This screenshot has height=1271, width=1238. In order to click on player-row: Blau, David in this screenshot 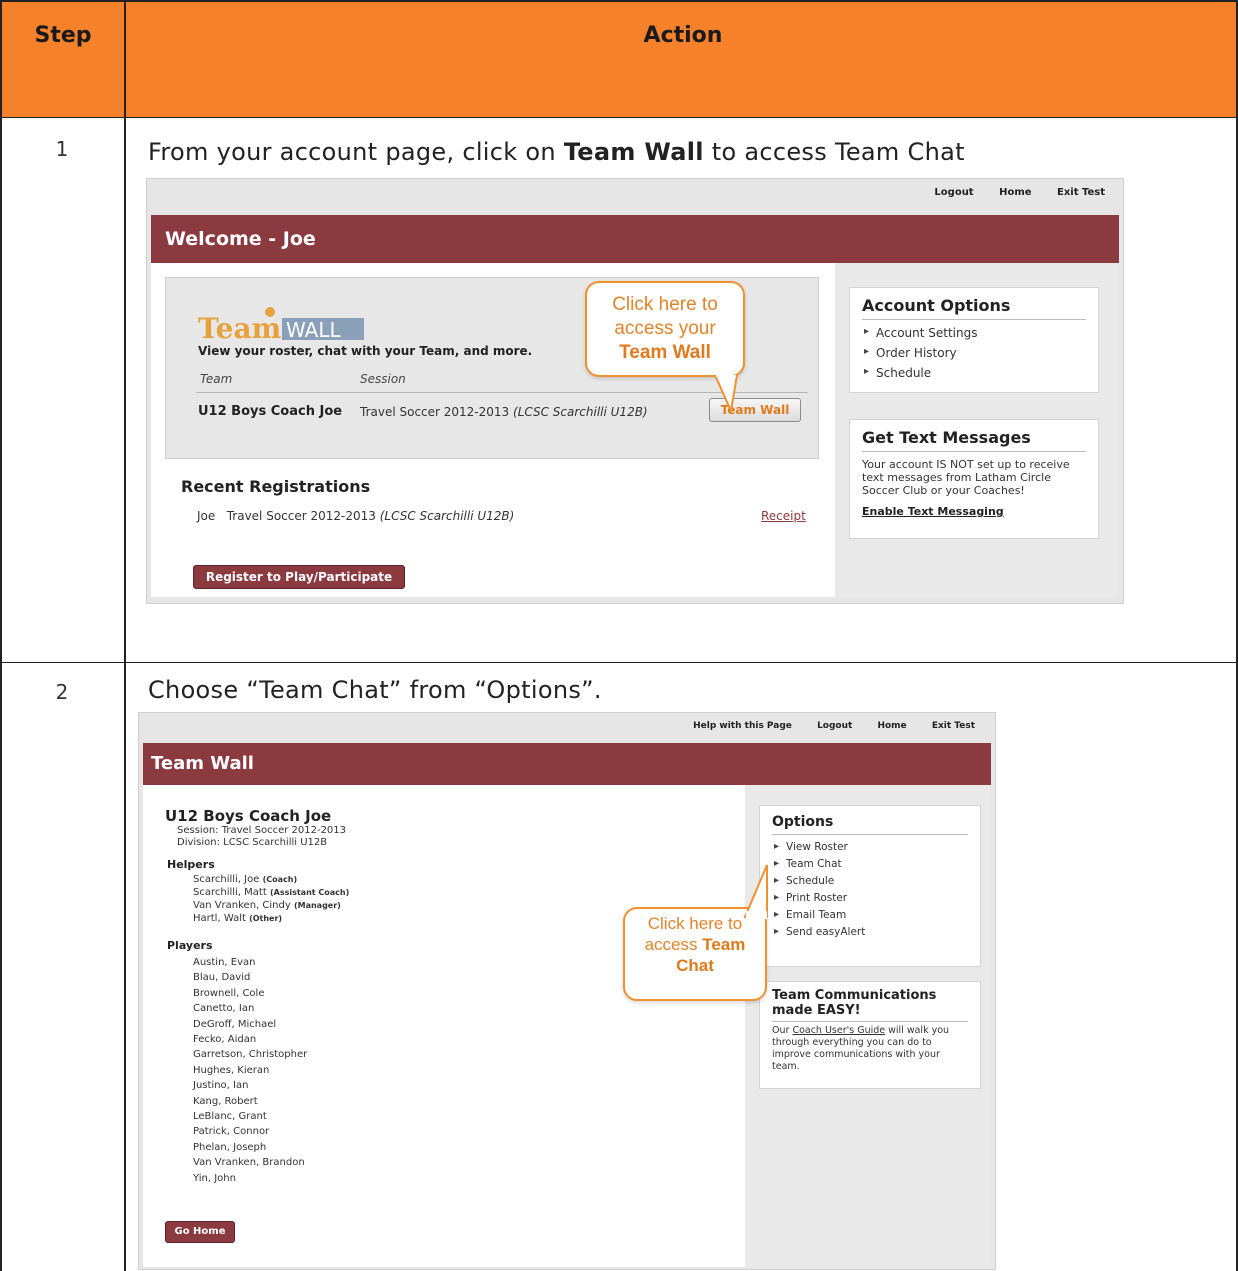, I will do `click(222, 978)`.